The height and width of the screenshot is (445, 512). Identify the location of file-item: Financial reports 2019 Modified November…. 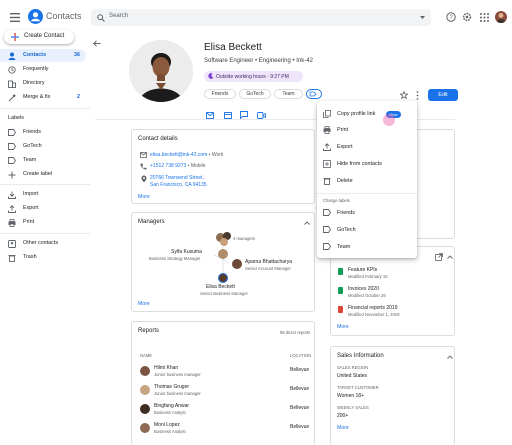
(393, 311).